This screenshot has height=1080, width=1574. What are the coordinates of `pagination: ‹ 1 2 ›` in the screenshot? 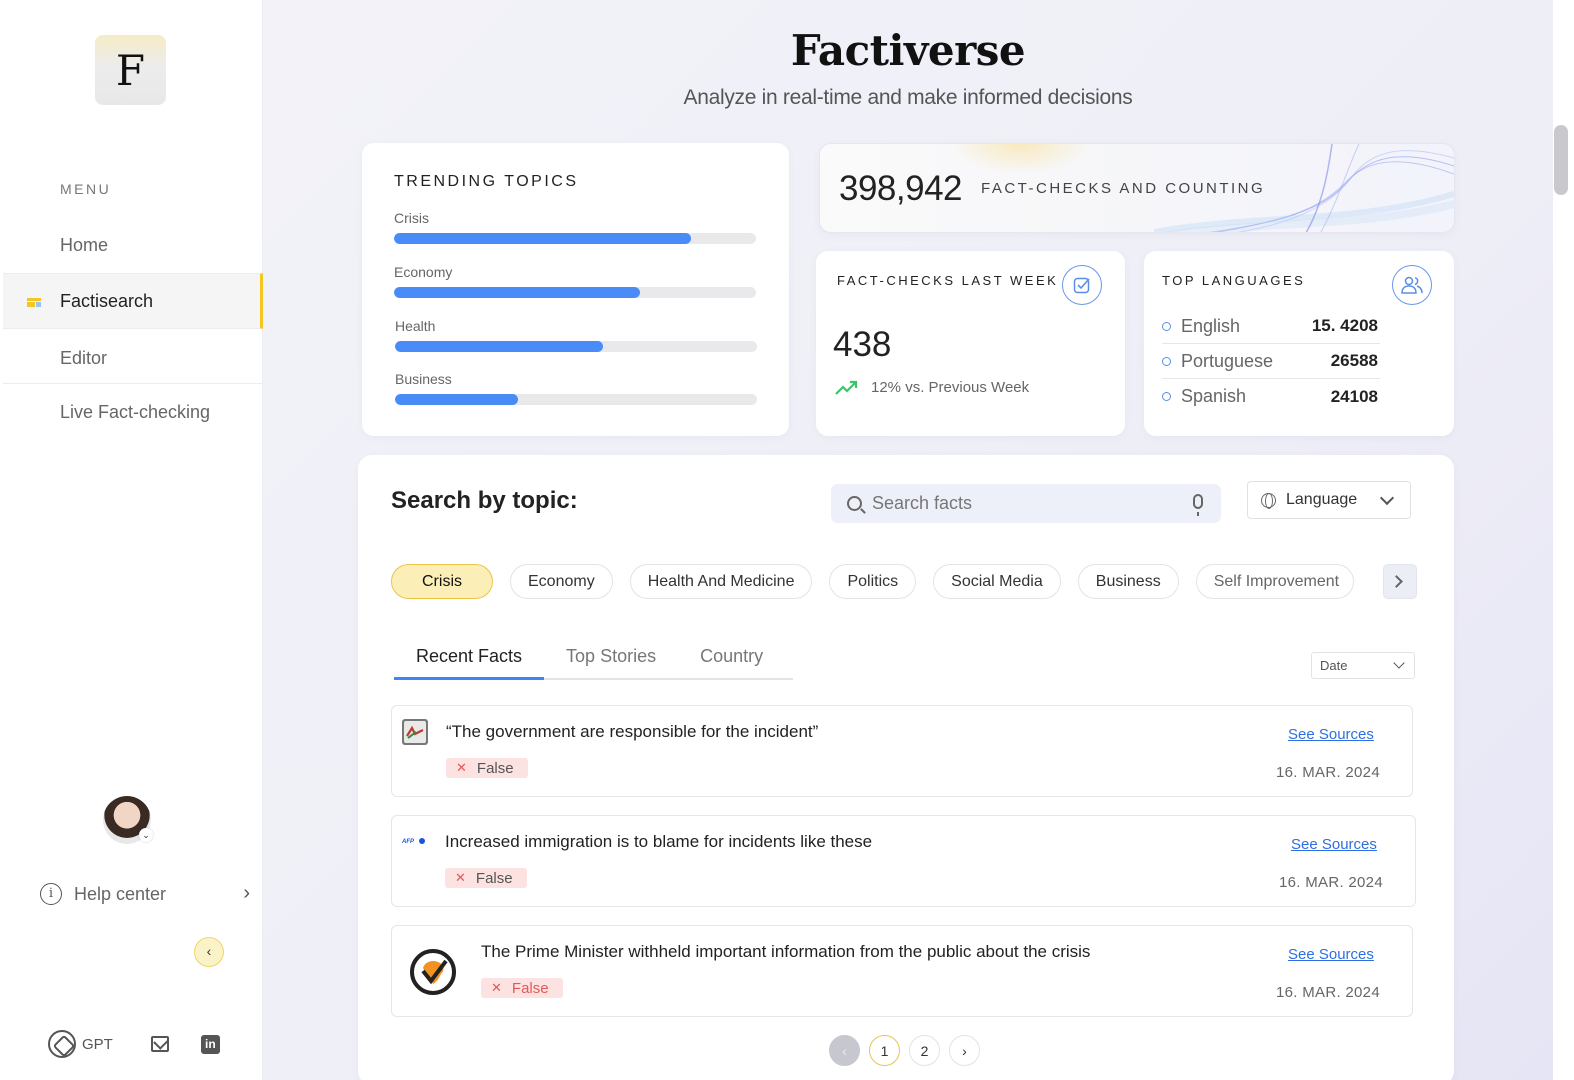 It's located at (904, 1050).